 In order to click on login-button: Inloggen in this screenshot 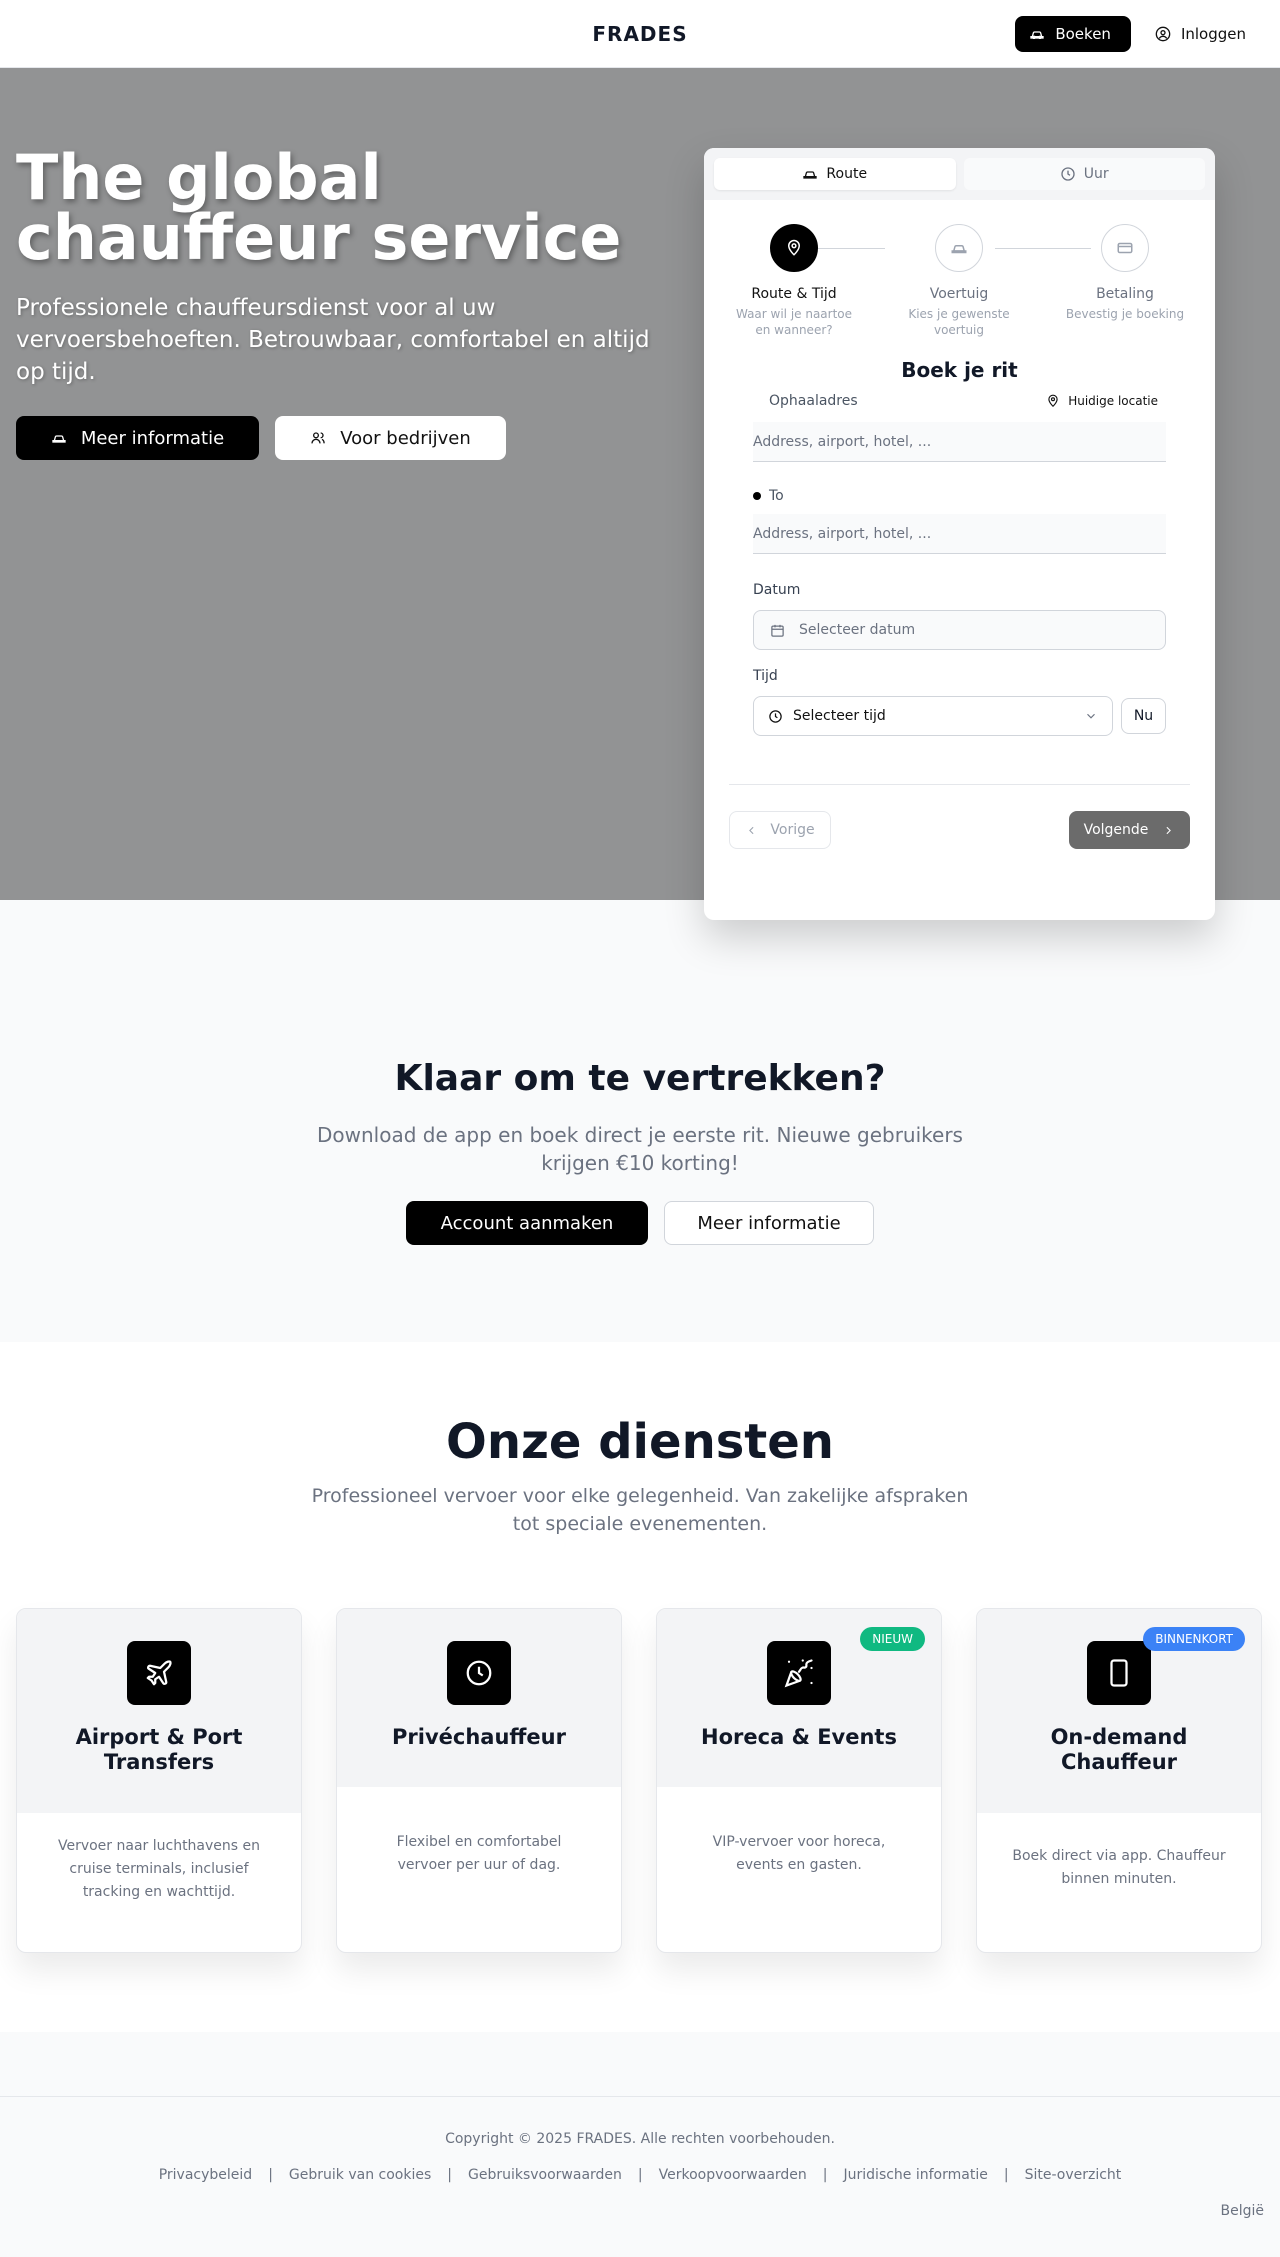, I will do `click(1200, 34)`.